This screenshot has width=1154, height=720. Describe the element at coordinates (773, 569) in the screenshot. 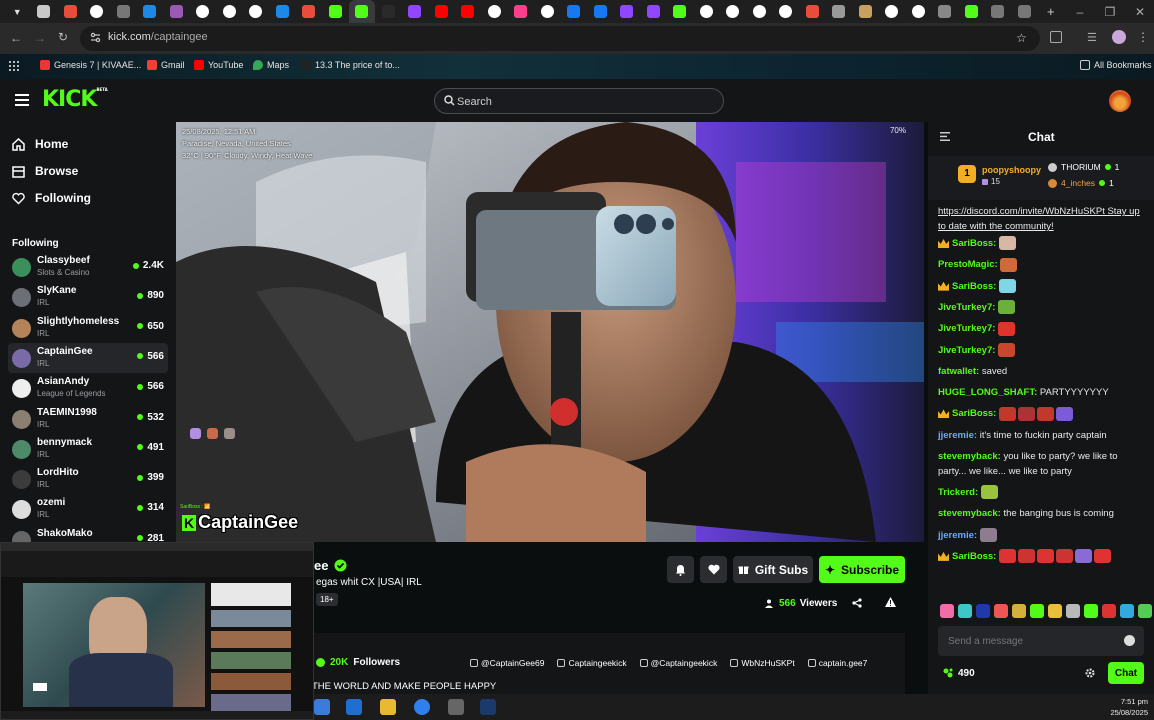

I see `gift-subs-button: Gift Subs` at that location.